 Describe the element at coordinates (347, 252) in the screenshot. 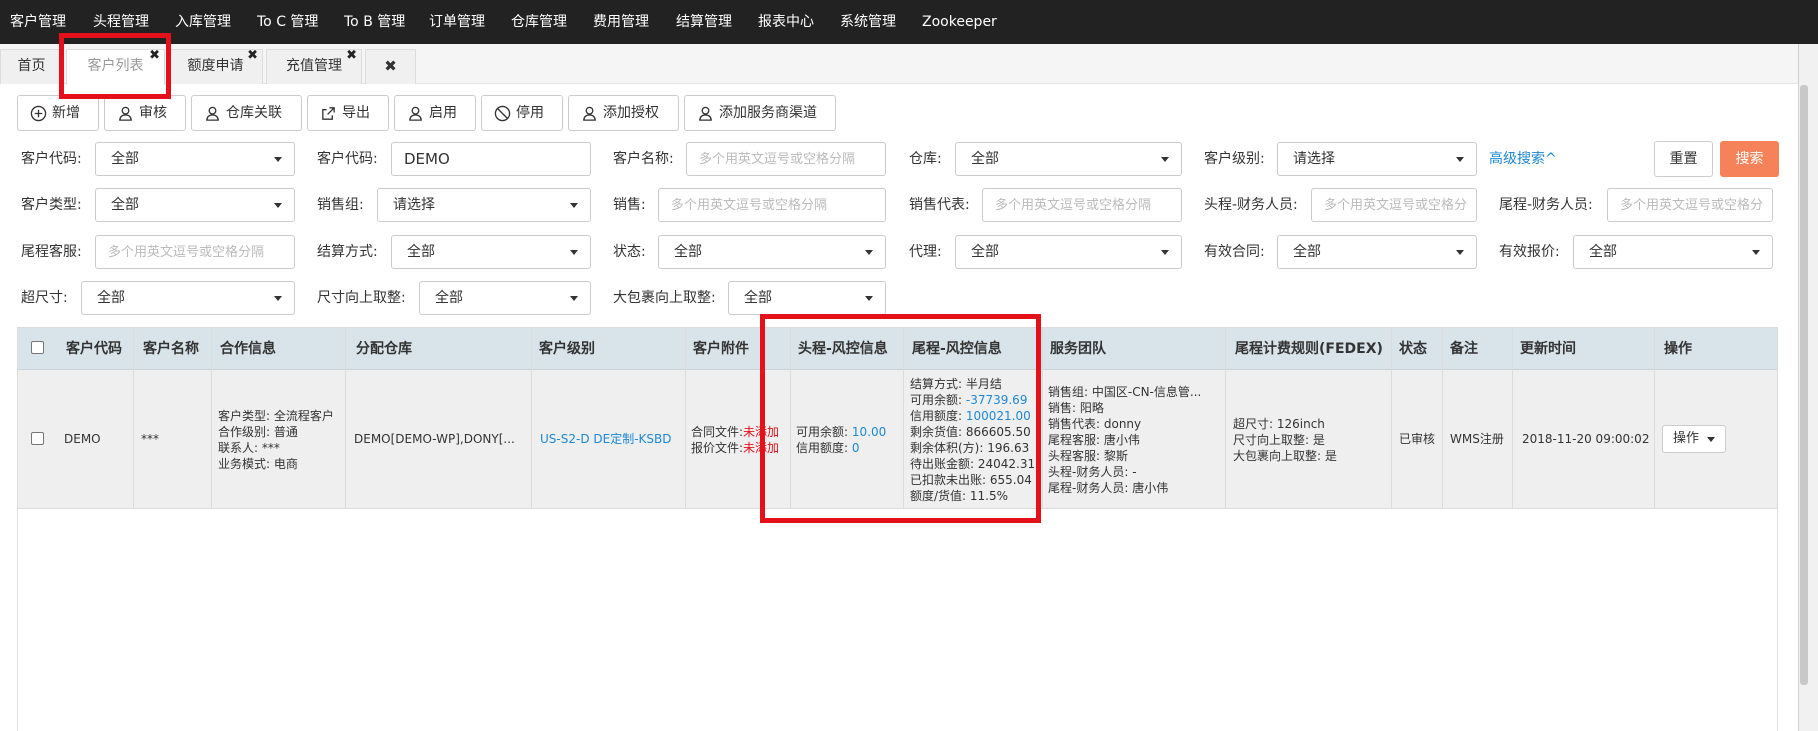

I see `filter-label-settle-method: 结算方式:` at that location.